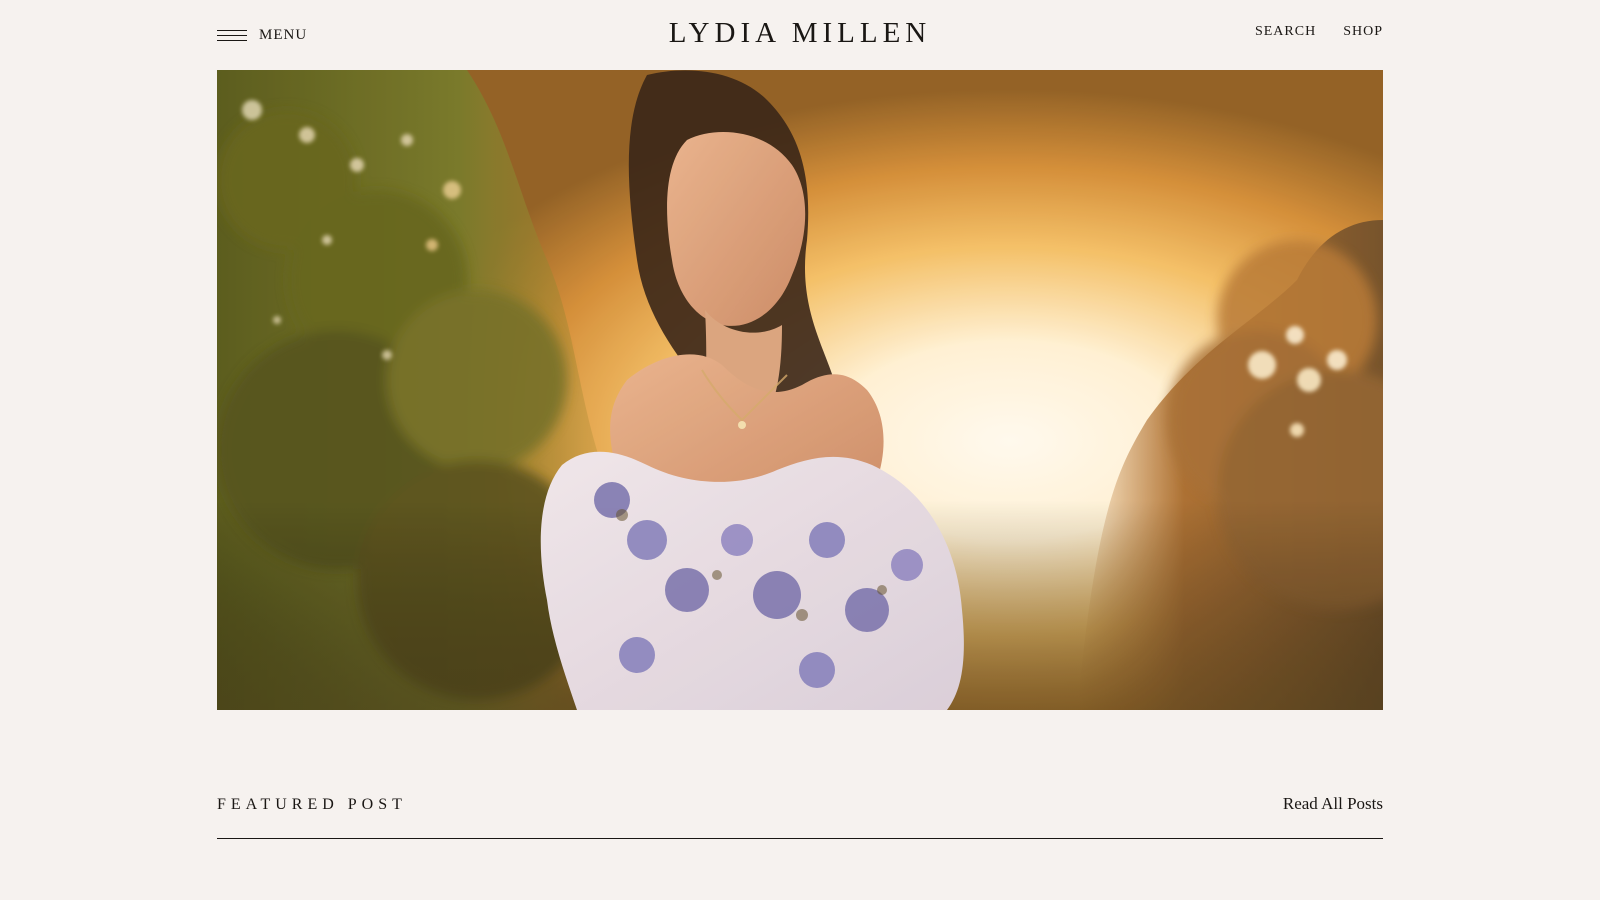 This screenshot has height=900, width=1600. I want to click on search-link: SEARCH, so click(1285, 32).